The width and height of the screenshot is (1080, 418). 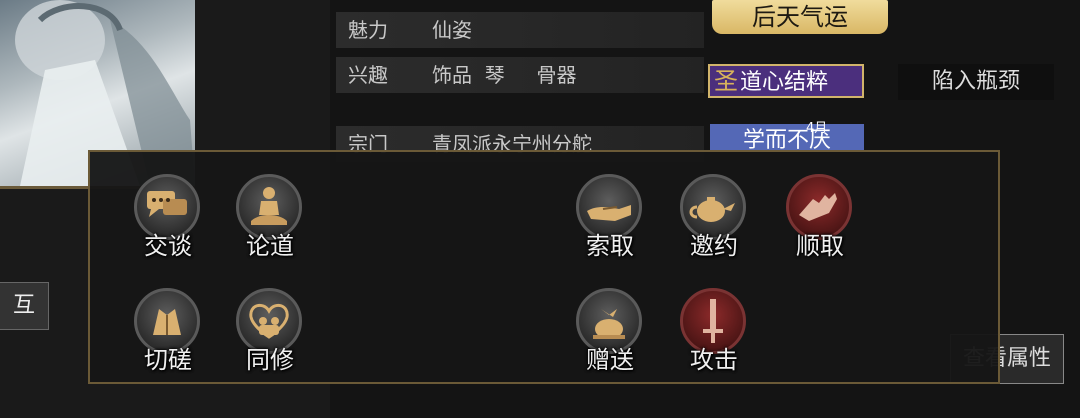 I want to click on info-value: 饰品 琴 骨器, so click(x=504, y=75).